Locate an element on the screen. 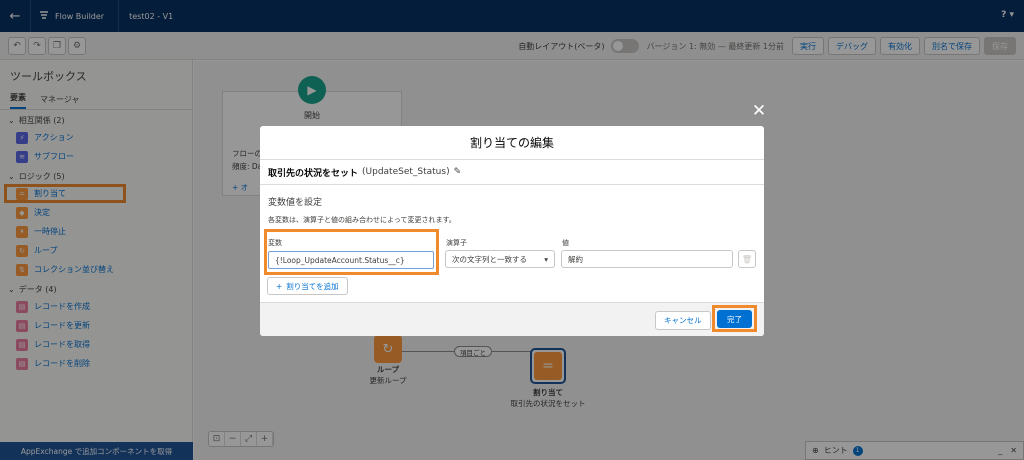 The image size is (1024, 460). variable-label: 変数 is located at coordinates (275, 243).